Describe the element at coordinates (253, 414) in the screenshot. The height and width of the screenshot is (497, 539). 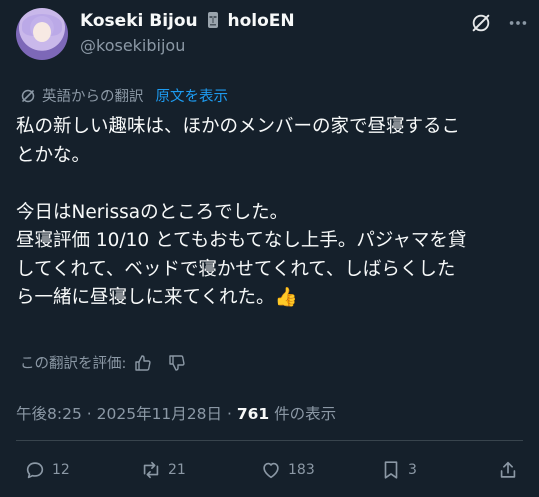
I see `view-count: 761` at that location.